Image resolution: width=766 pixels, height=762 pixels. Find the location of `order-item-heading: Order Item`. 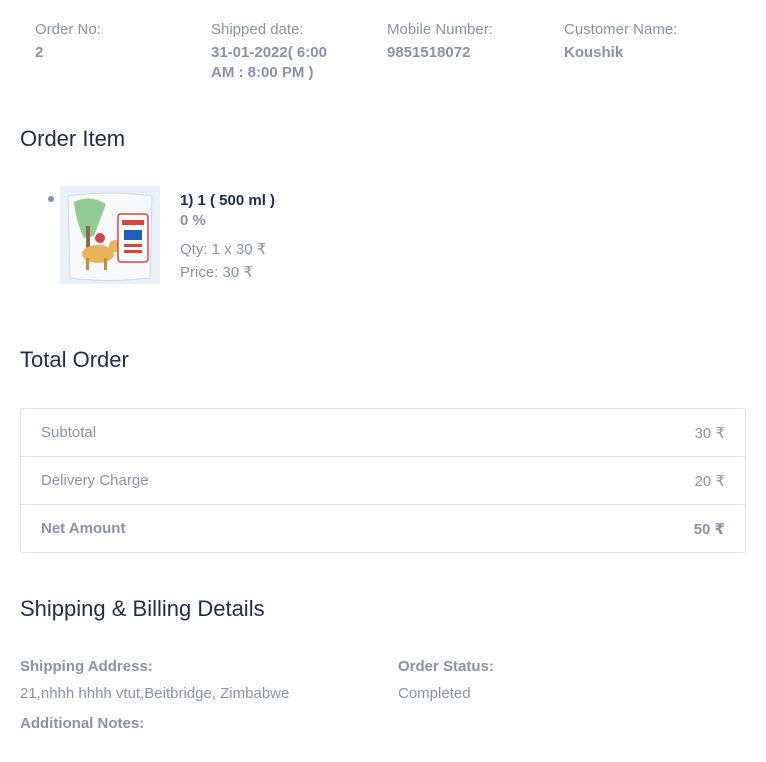

order-item-heading: Order Item is located at coordinates (73, 138).